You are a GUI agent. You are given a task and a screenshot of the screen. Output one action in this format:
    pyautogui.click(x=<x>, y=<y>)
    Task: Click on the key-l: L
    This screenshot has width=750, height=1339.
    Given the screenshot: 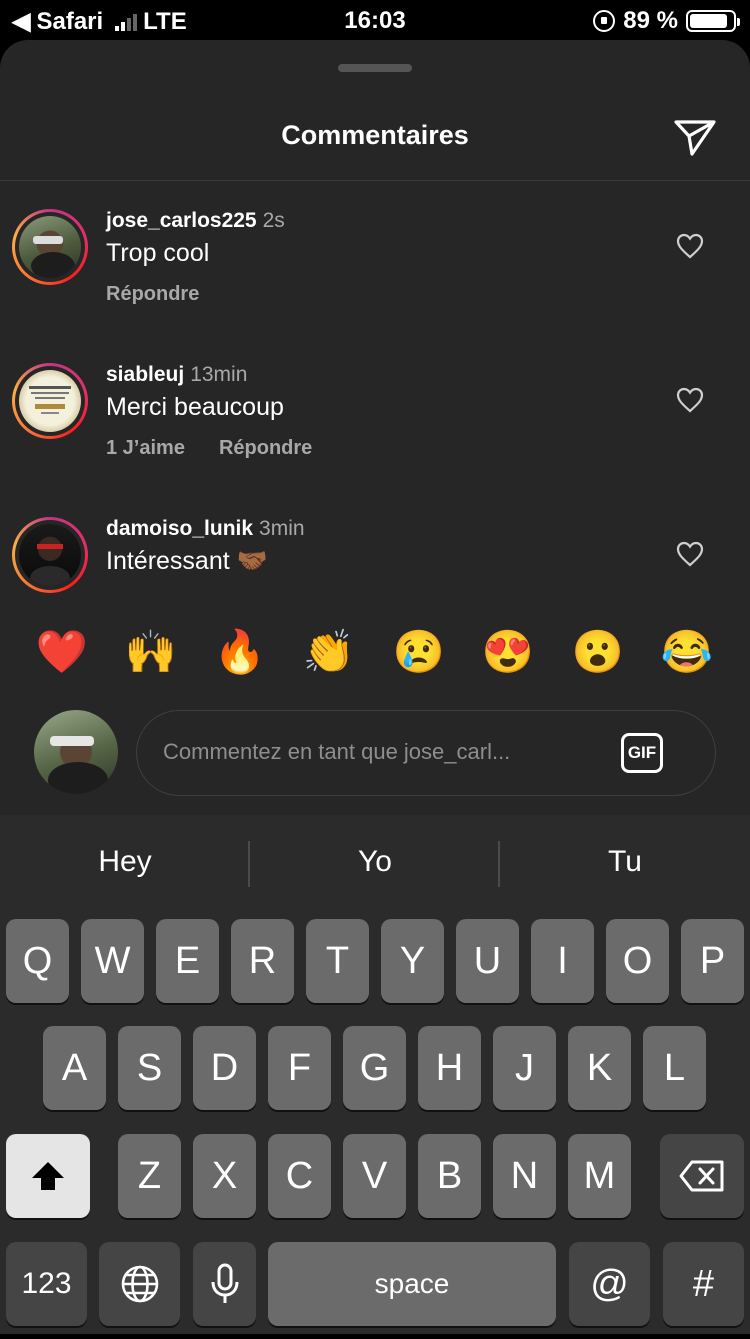 What is the action you would take?
    pyautogui.click(x=674, y=1068)
    